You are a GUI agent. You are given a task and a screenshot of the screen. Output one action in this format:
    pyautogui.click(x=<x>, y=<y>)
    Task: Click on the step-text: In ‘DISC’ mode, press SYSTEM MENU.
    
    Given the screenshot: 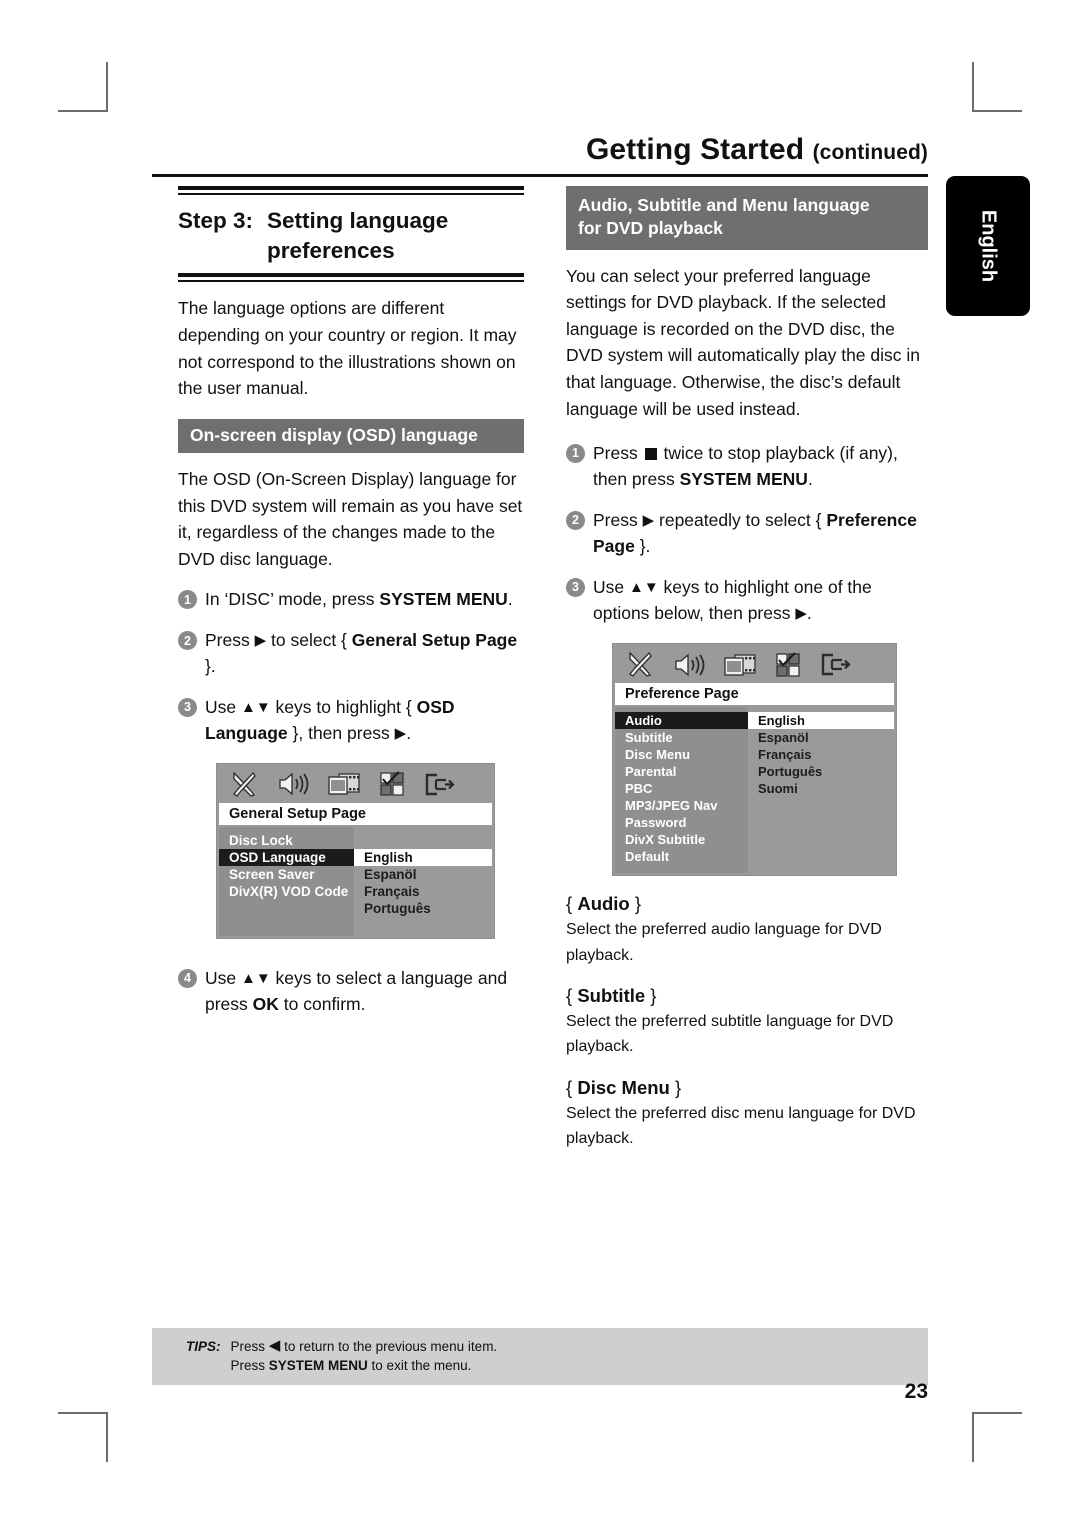 What is the action you would take?
    pyautogui.click(x=359, y=599)
    